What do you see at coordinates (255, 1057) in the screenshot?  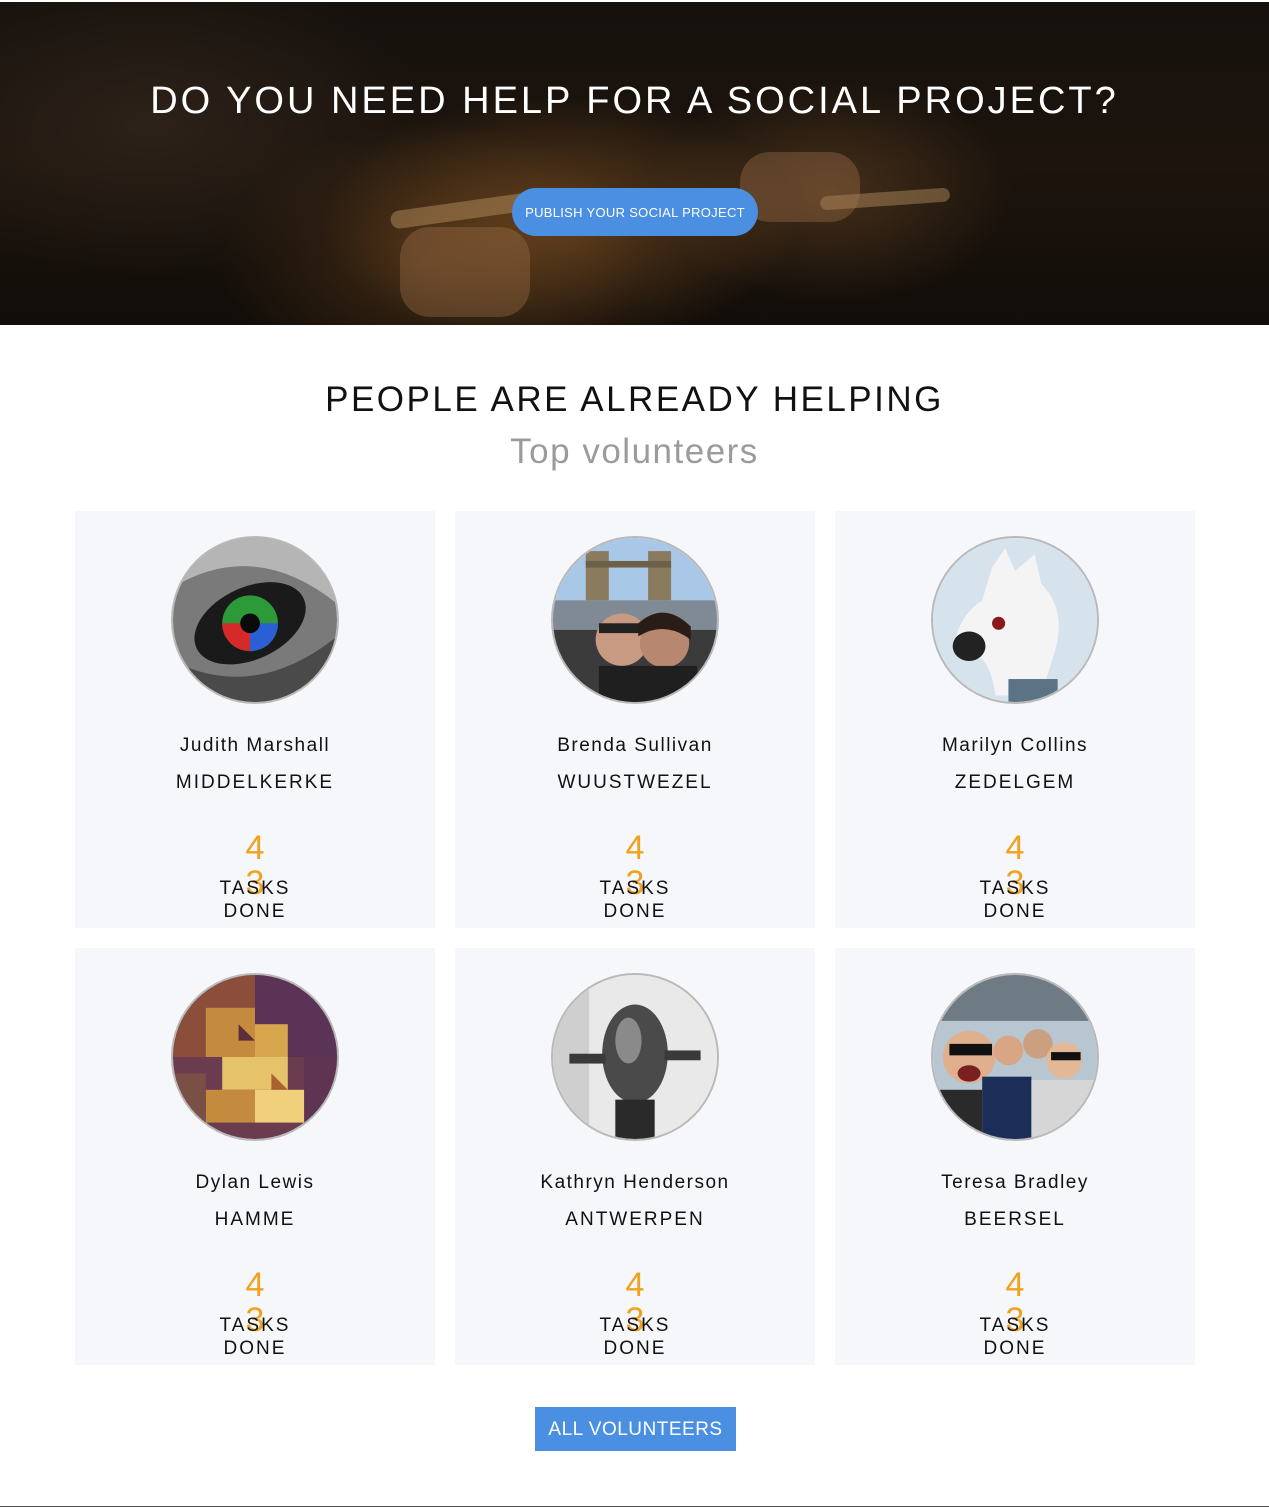 I see `pixel-mosaic-avatar` at bounding box center [255, 1057].